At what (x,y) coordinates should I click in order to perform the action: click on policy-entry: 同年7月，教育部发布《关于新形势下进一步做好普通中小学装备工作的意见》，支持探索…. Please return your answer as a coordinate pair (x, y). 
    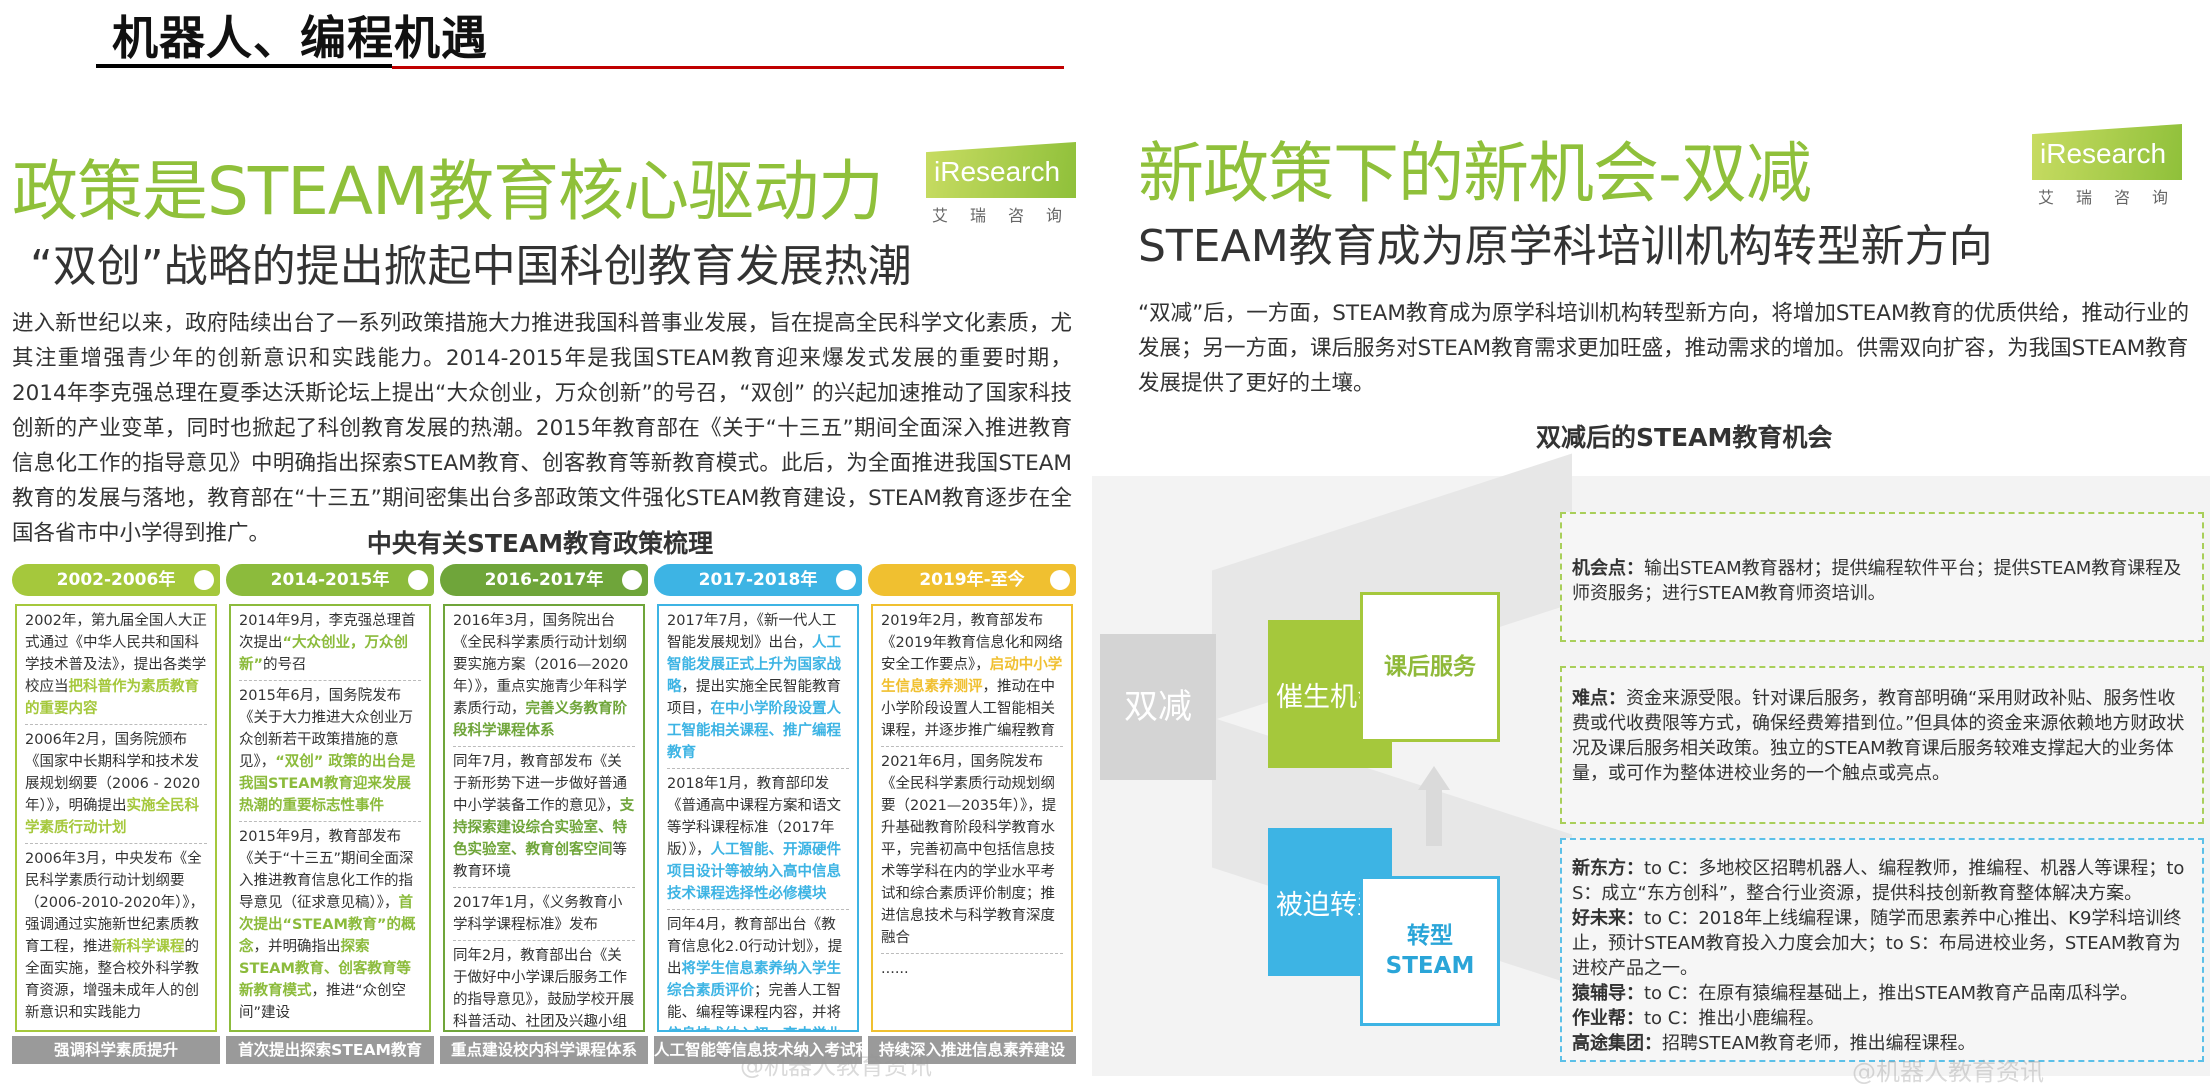
    Looking at the image, I should click on (544, 819).